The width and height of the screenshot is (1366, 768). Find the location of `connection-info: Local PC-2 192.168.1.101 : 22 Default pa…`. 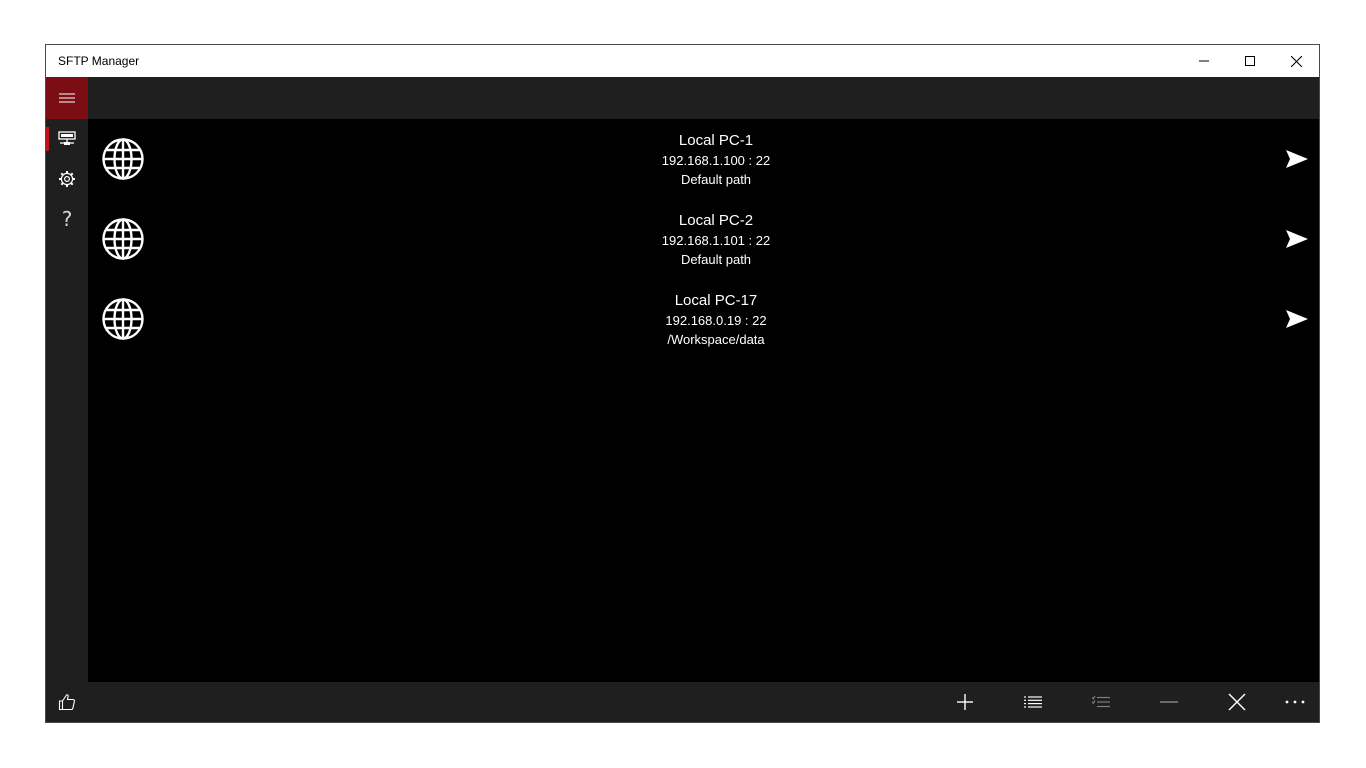

connection-info: Local PC-2 192.168.1.101 : 22 Default pa… is located at coordinates (716, 240).